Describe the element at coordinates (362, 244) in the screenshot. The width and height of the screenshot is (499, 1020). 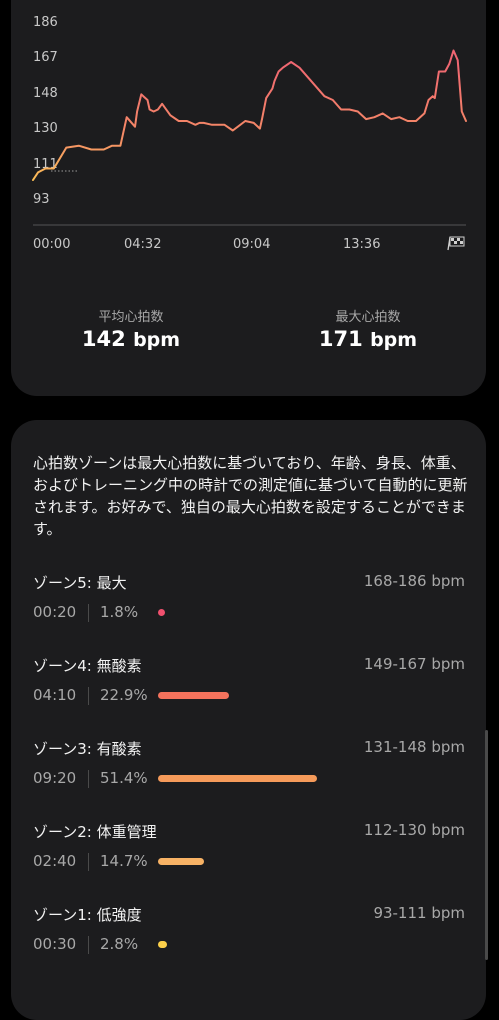
I see `x-tick-label: 13:36` at that location.